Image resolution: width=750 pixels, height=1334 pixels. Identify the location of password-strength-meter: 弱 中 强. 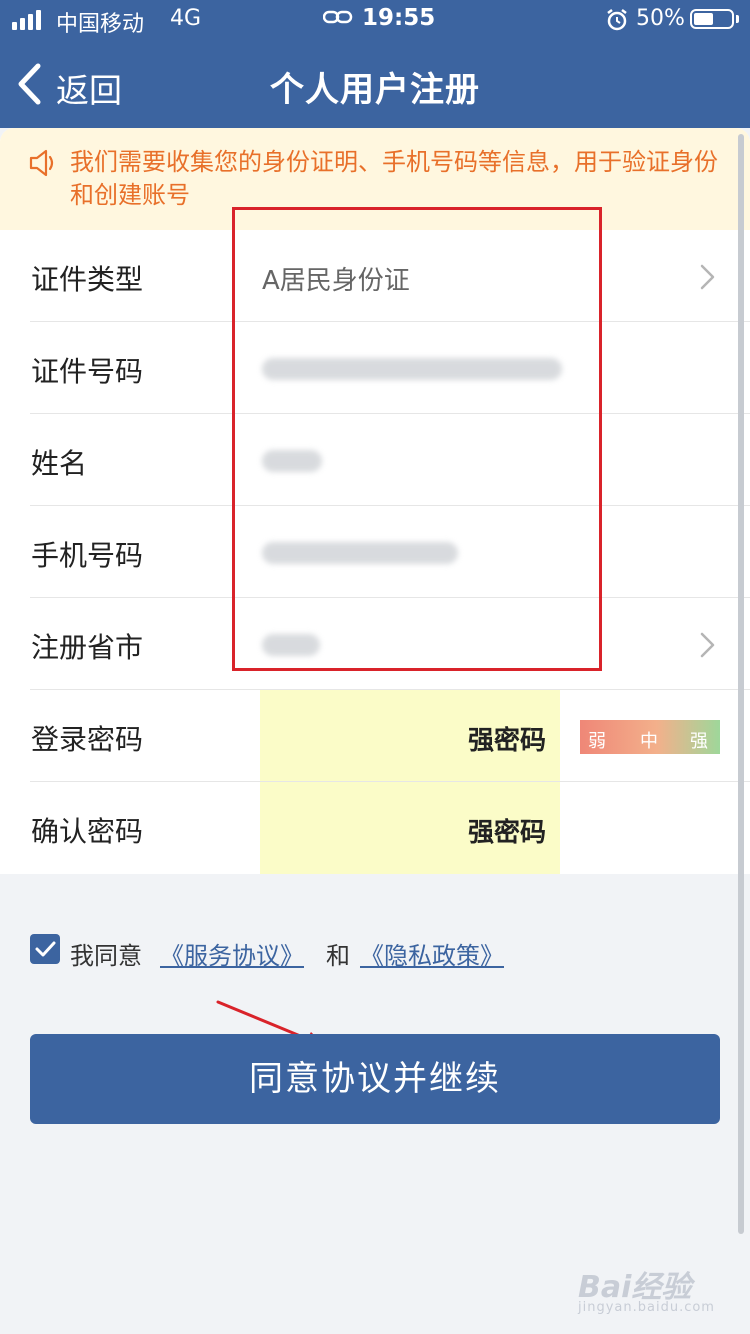
(650, 737).